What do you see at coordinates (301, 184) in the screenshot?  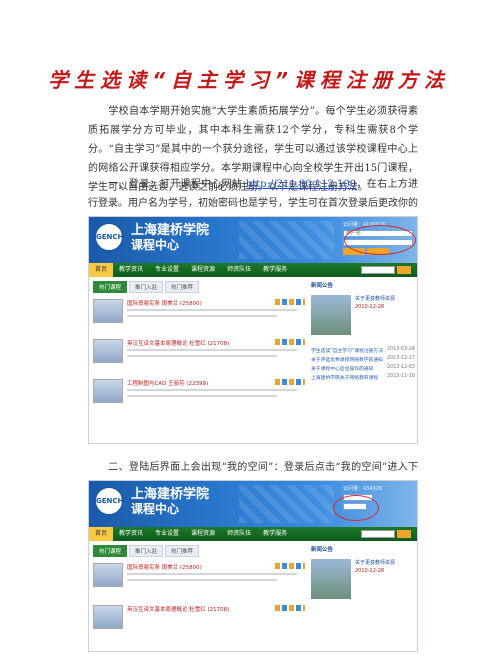 I see `course-center-link: http://211.80.112.100` at bounding box center [301, 184].